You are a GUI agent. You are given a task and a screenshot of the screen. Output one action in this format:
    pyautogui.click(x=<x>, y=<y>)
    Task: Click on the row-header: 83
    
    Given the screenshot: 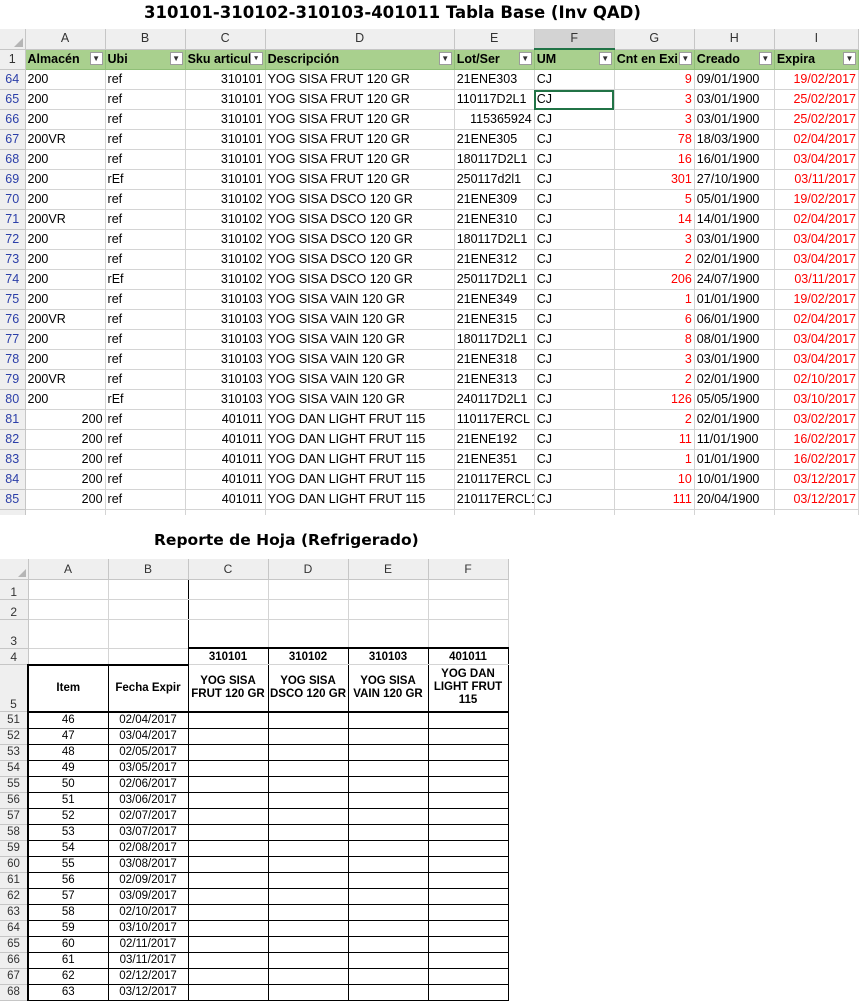 What is the action you would take?
    pyautogui.click(x=13, y=459)
    